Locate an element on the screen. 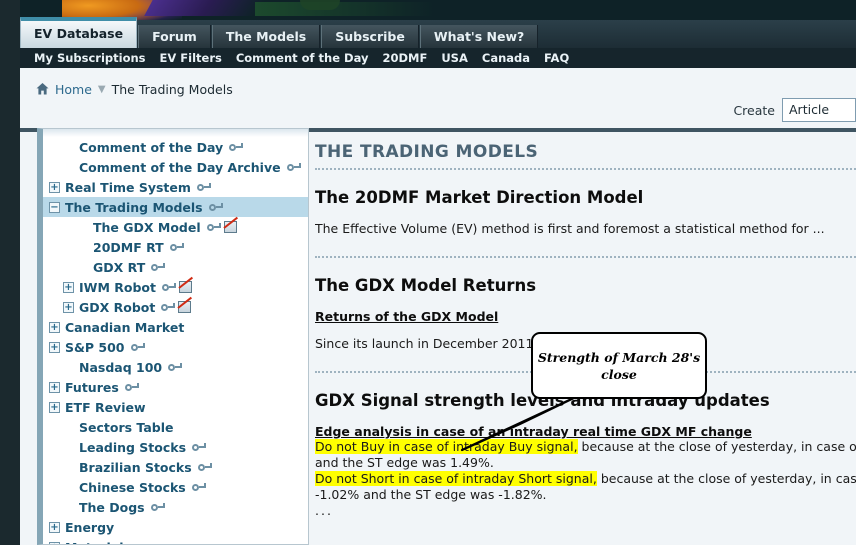 The image size is (856, 545). sidebar-item-label: Real Time System is located at coordinates (128, 187).